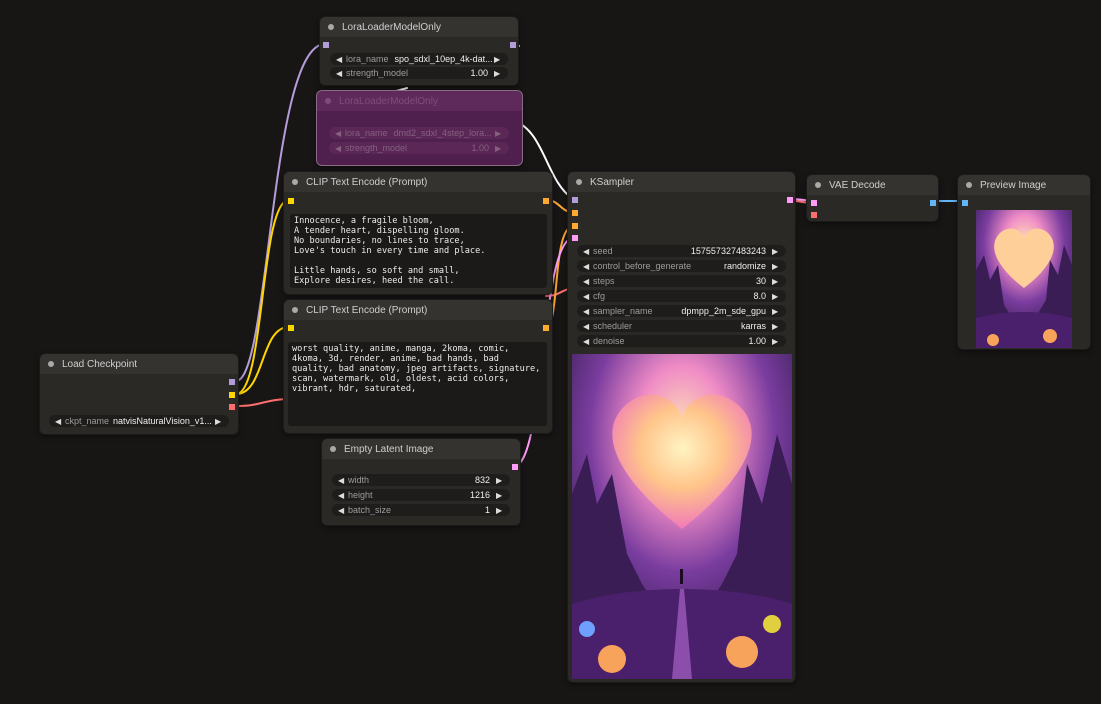 This screenshot has width=1101, height=704. What do you see at coordinates (757, 341) in the screenshot?
I see `widget-value: 1.00` at bounding box center [757, 341].